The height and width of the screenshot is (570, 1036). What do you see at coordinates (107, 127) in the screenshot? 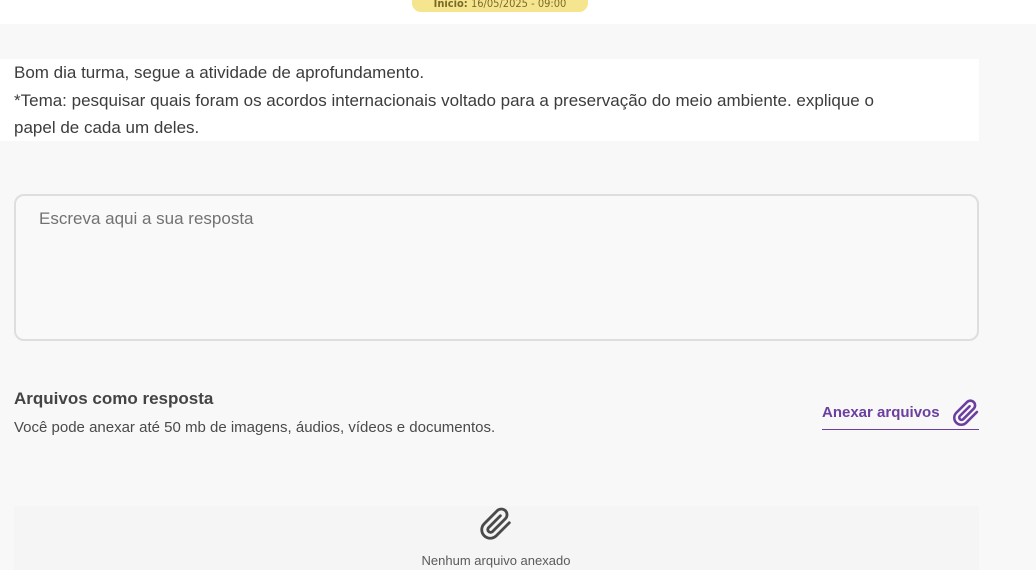
I see `task-line-instruction: papel de cada um deles.` at bounding box center [107, 127].